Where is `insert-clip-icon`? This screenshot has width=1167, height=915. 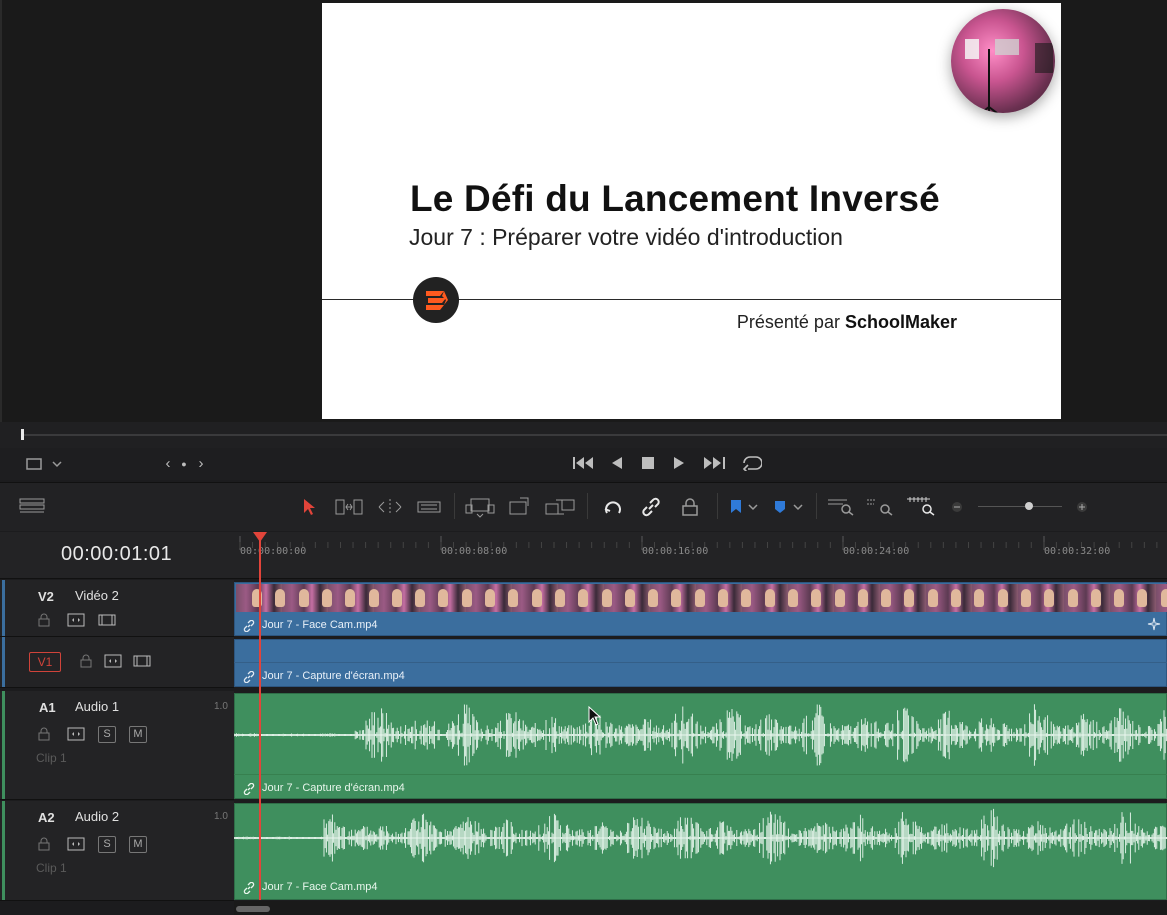 insert-clip-icon is located at coordinates (480, 509).